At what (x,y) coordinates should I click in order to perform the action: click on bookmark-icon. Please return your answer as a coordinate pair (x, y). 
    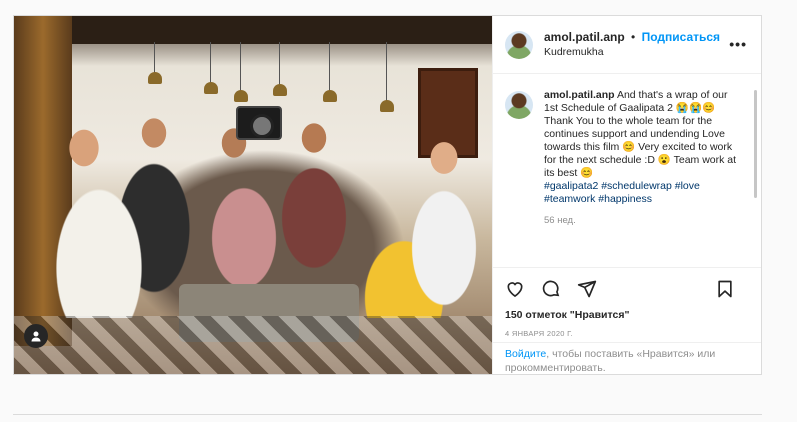
    Looking at the image, I should click on (725, 289).